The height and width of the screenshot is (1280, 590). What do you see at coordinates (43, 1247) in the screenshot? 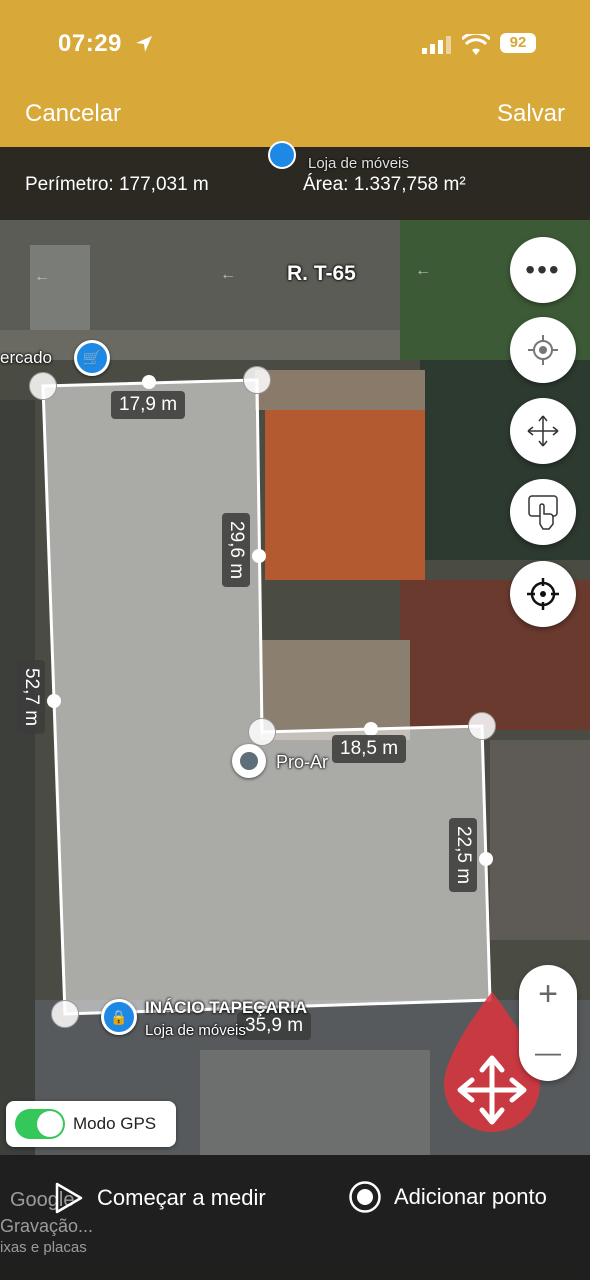
I see `map-attribution: ixas e placas` at bounding box center [43, 1247].